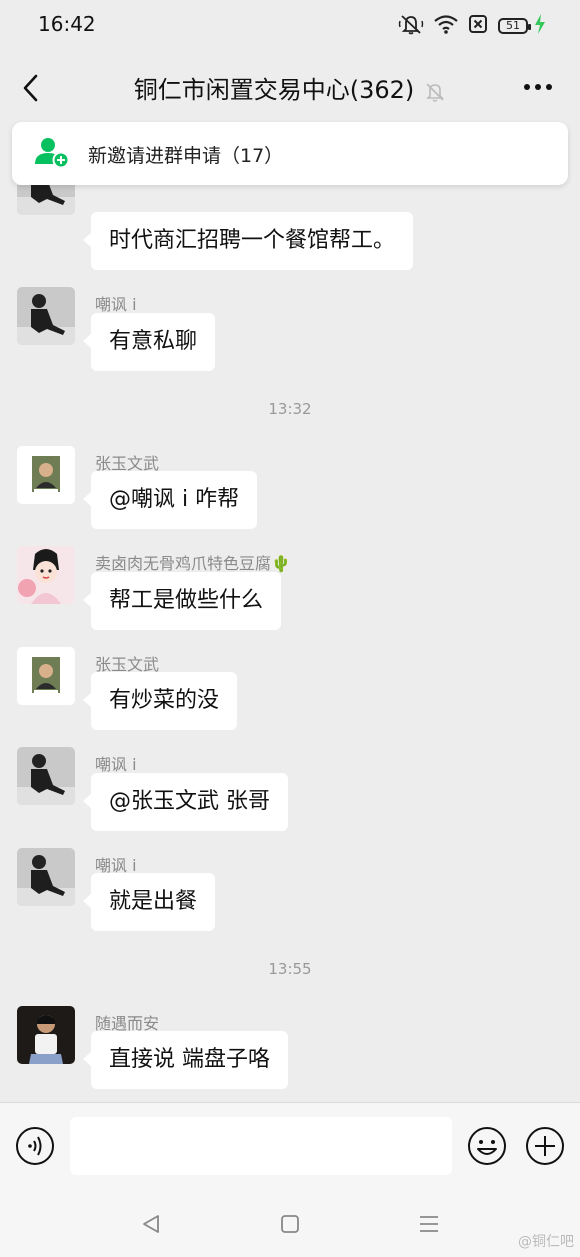  I want to click on emoji-icon, so click(487, 1146).